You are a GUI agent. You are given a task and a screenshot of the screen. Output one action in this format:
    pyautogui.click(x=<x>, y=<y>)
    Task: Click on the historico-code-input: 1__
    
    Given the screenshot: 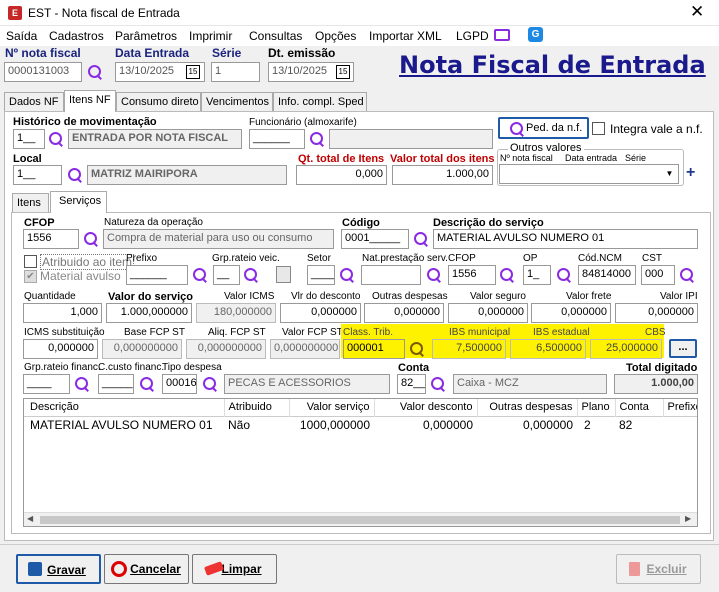 What is the action you would take?
    pyautogui.click(x=29, y=139)
    